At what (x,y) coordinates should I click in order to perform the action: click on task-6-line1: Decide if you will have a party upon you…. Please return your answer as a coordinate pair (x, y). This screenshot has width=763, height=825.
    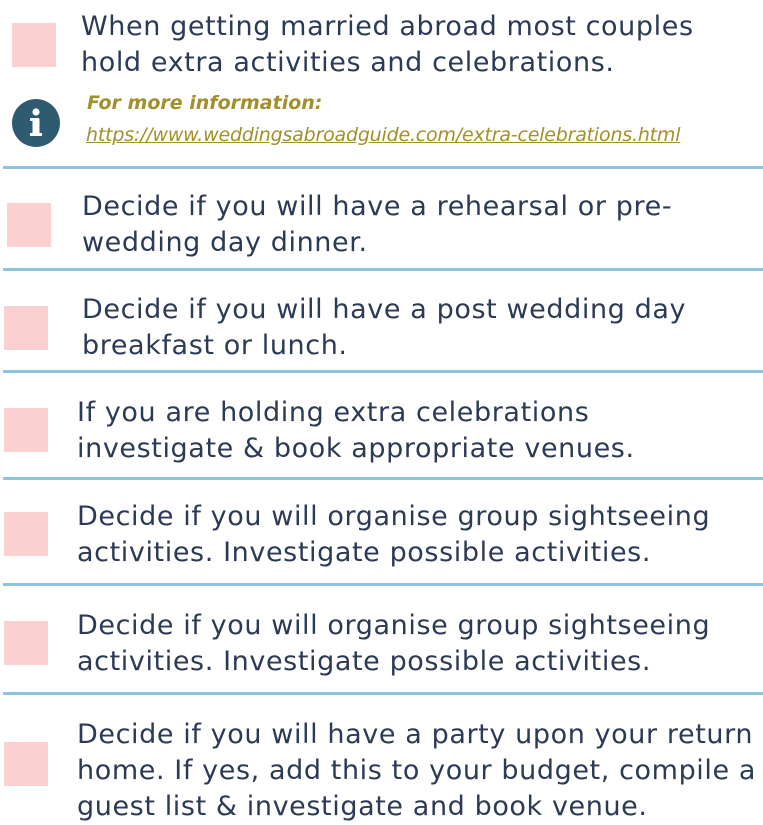
    Looking at the image, I should click on (415, 734).